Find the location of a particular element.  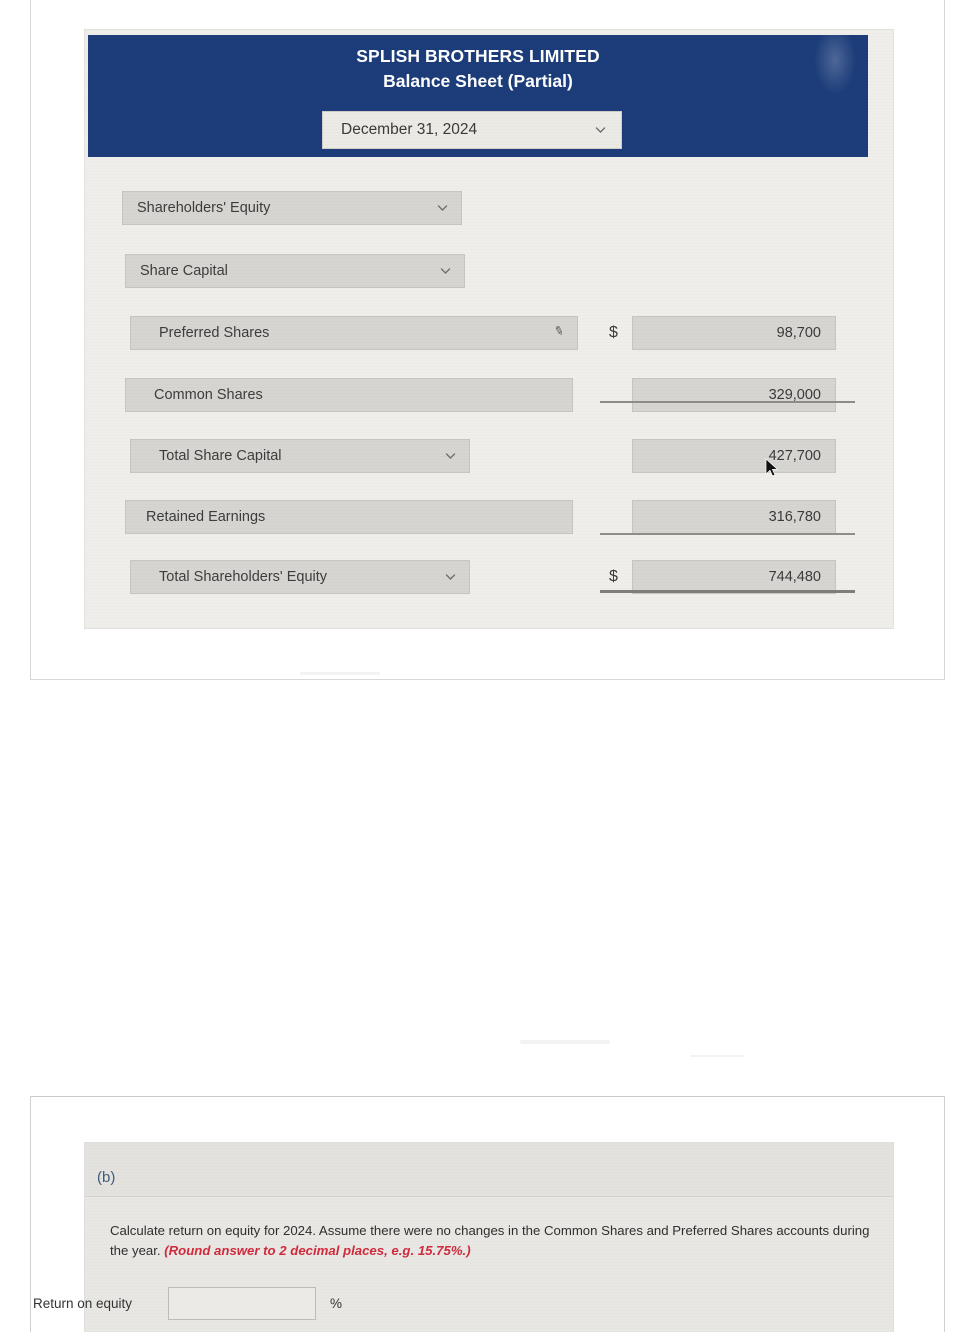

account-select-total-shareholders-equity: Total Shareholders' Equity is located at coordinates (300, 577).